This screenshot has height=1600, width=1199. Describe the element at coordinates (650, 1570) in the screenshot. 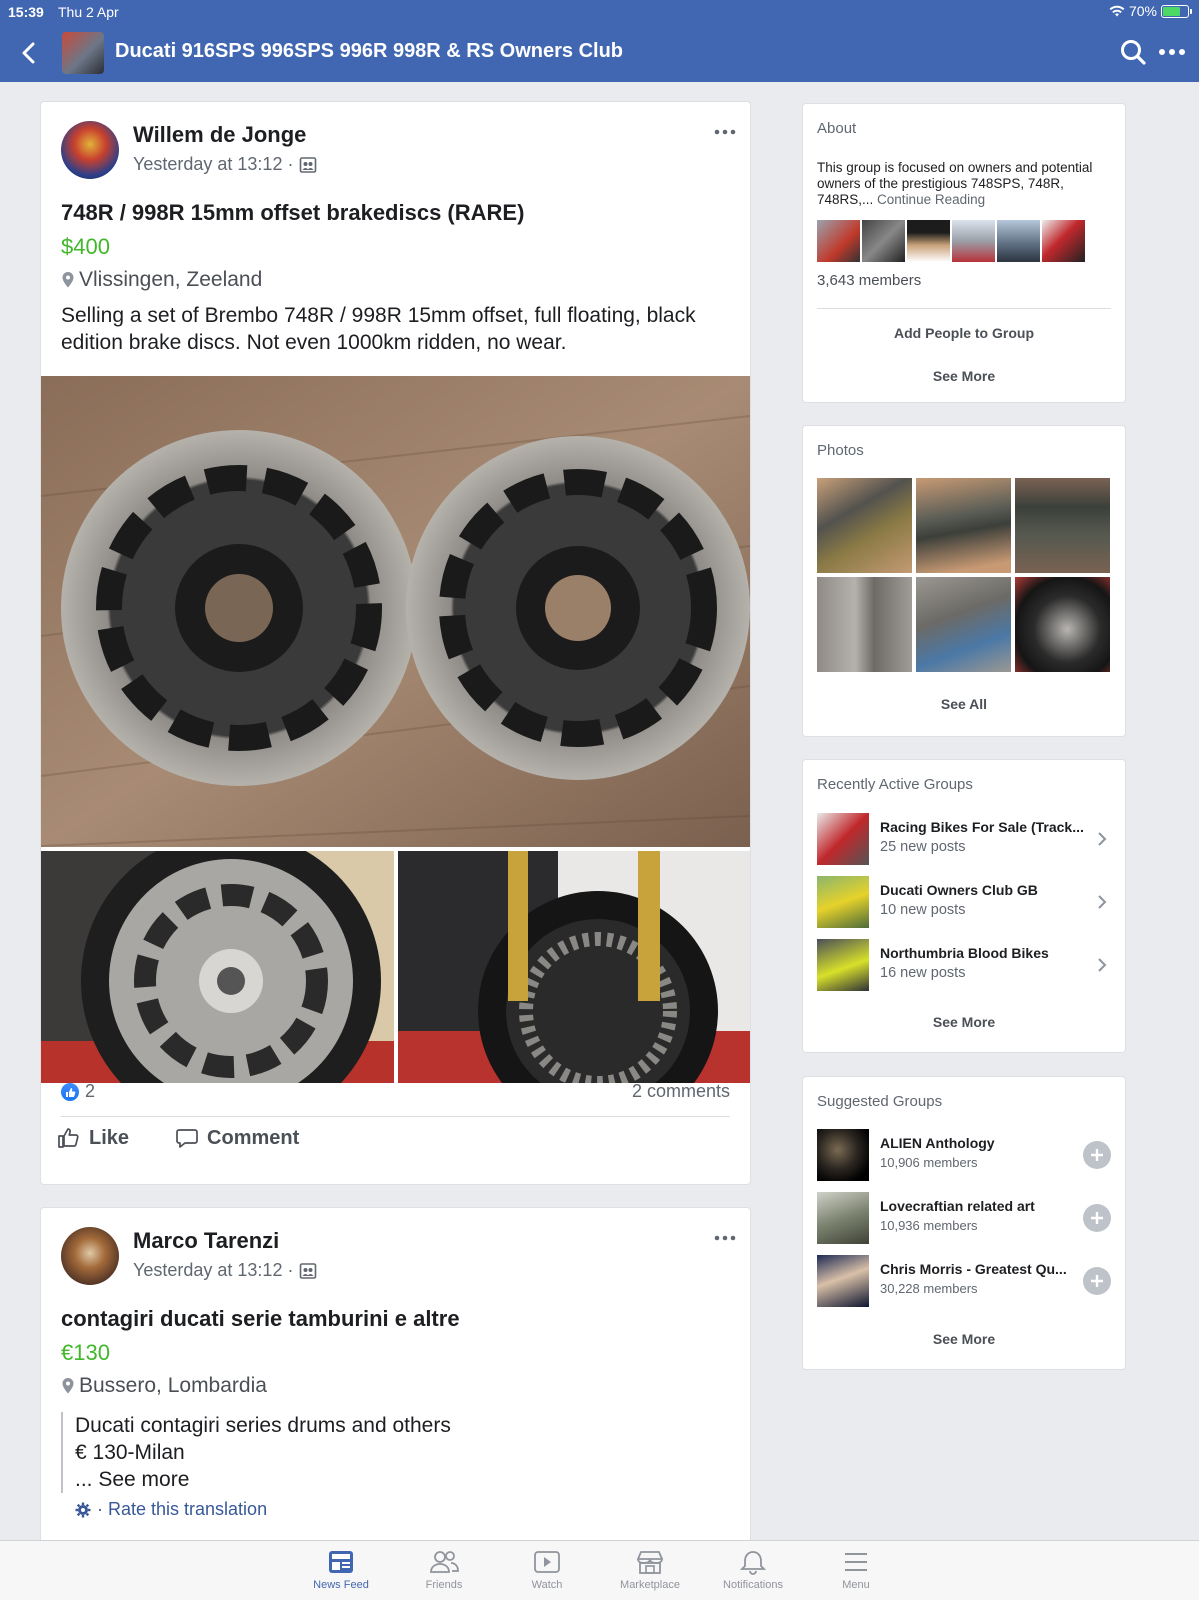

I see `tab-marketplace: Marketplace` at that location.